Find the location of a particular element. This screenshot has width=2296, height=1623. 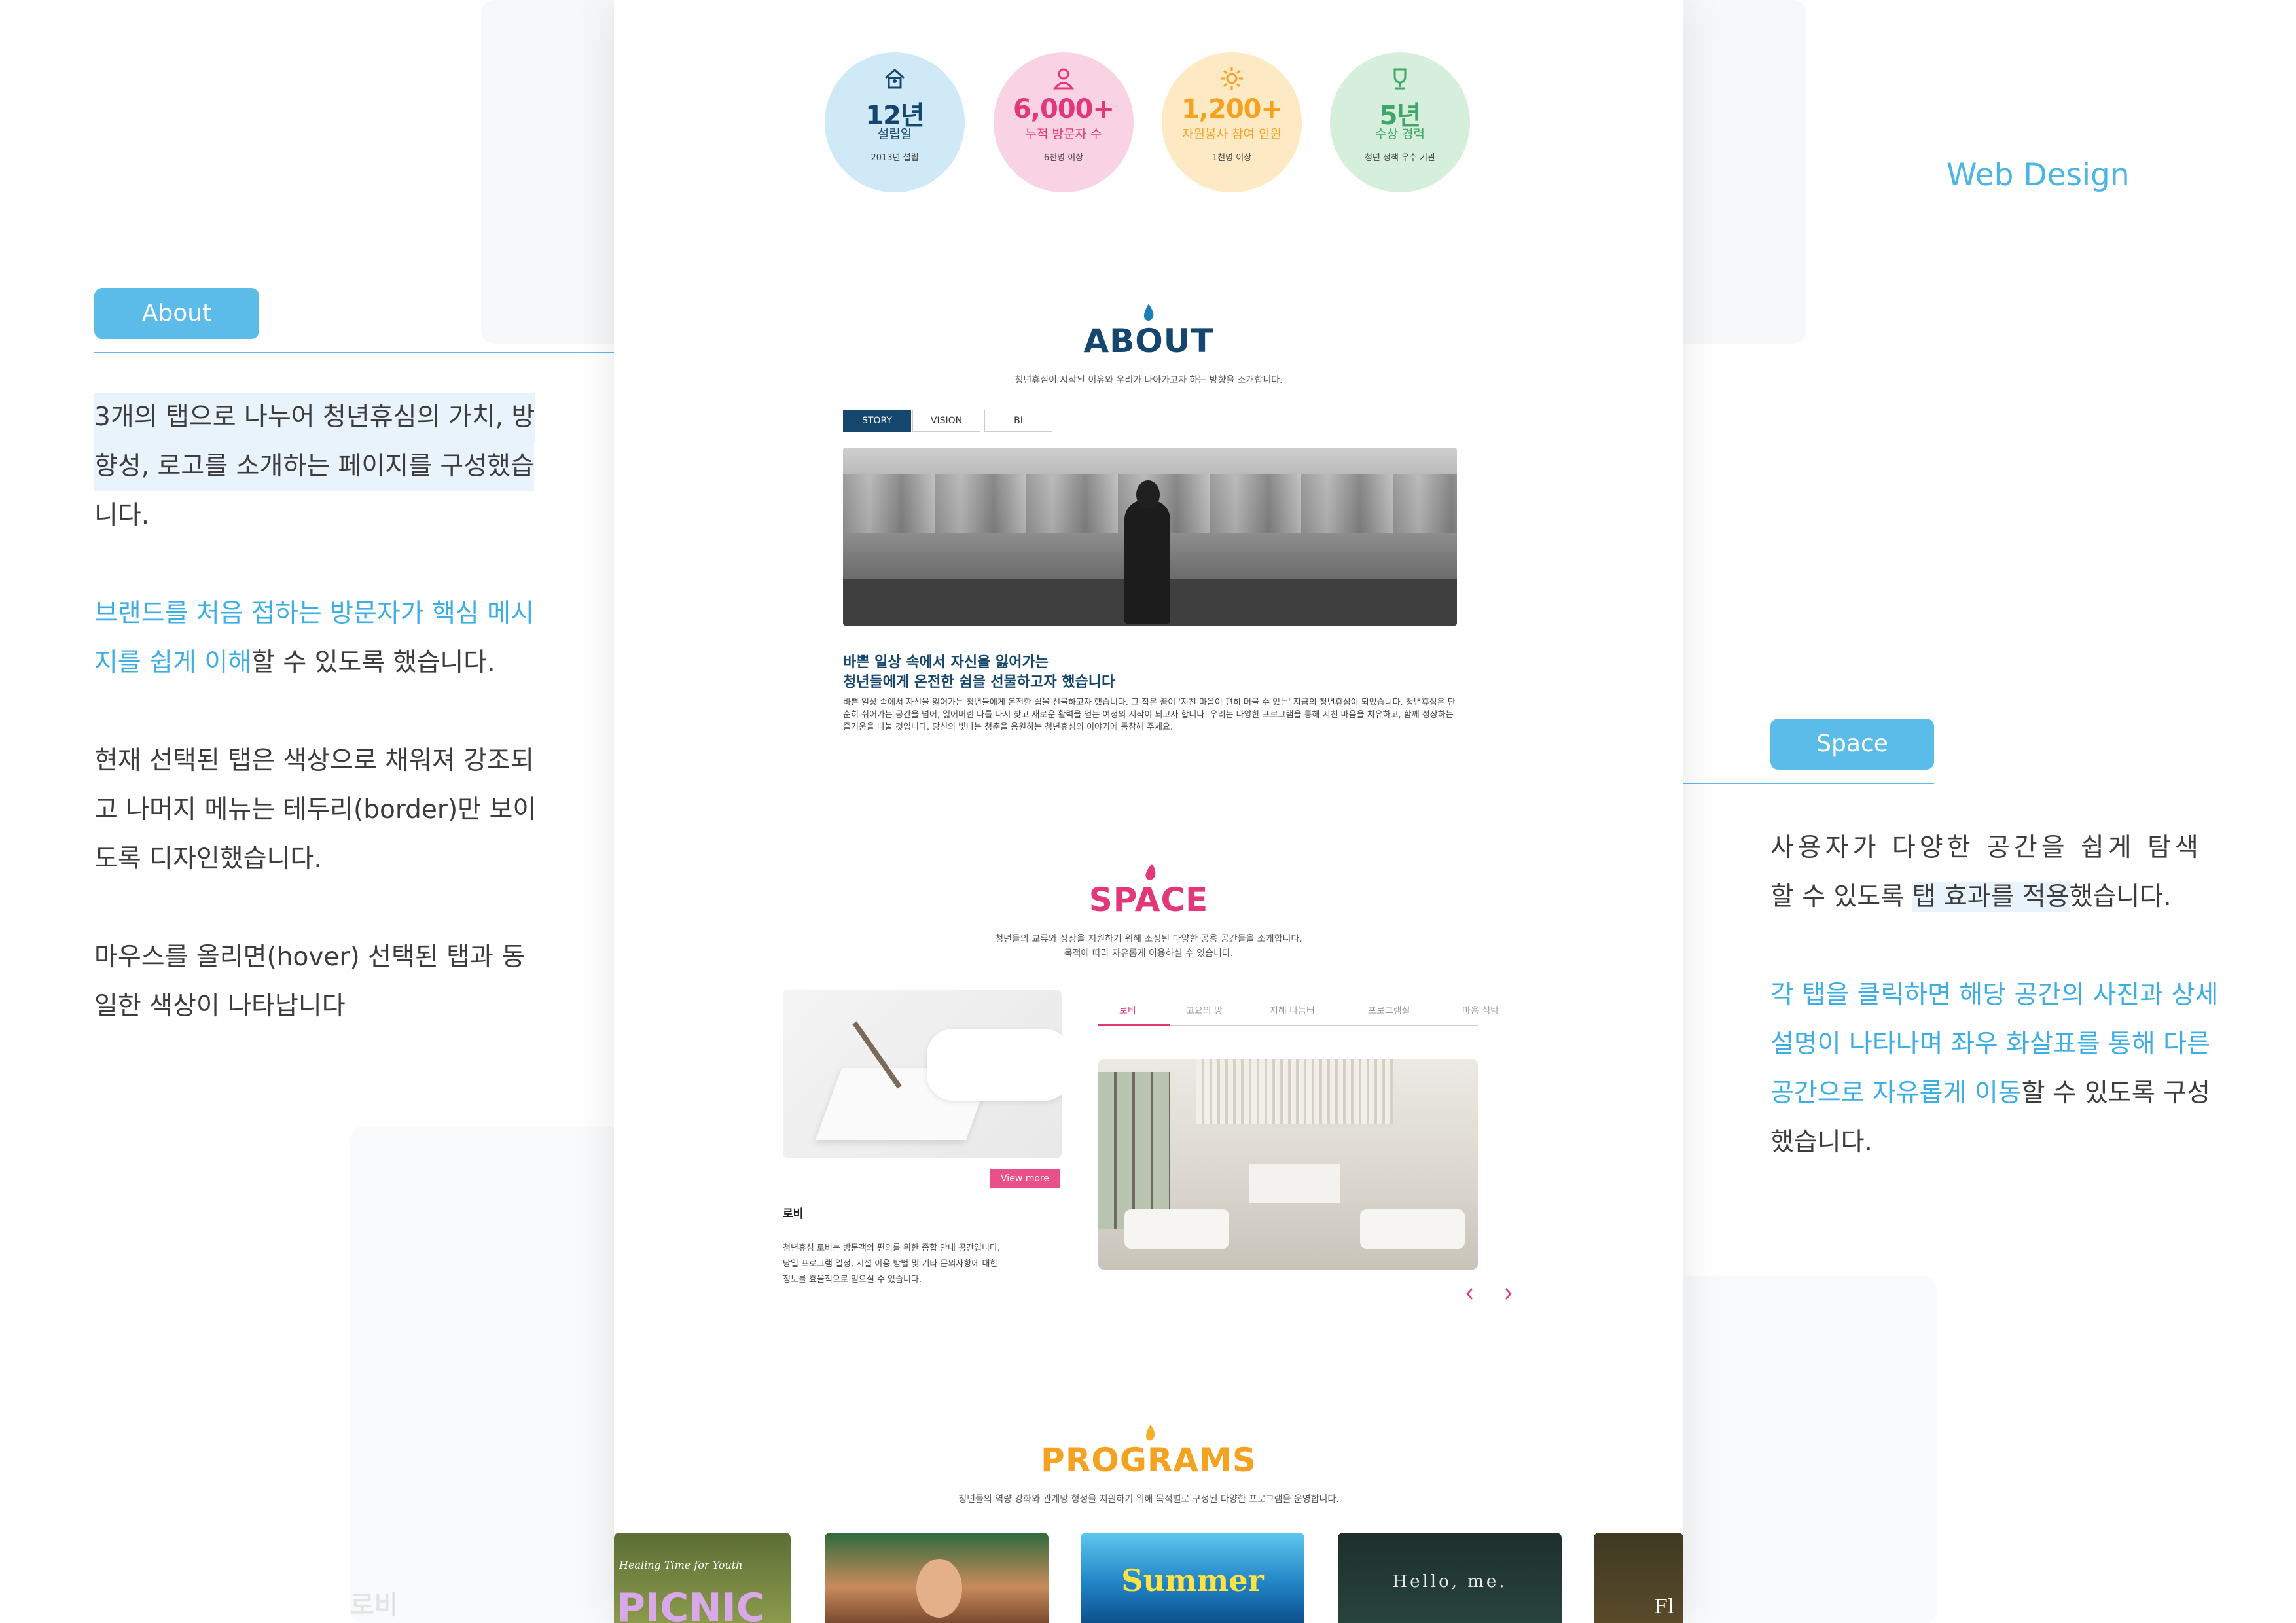

stat-visitors: 6,000+ 누적 방문자 수 6천명 이상 is located at coordinates (1064, 122).